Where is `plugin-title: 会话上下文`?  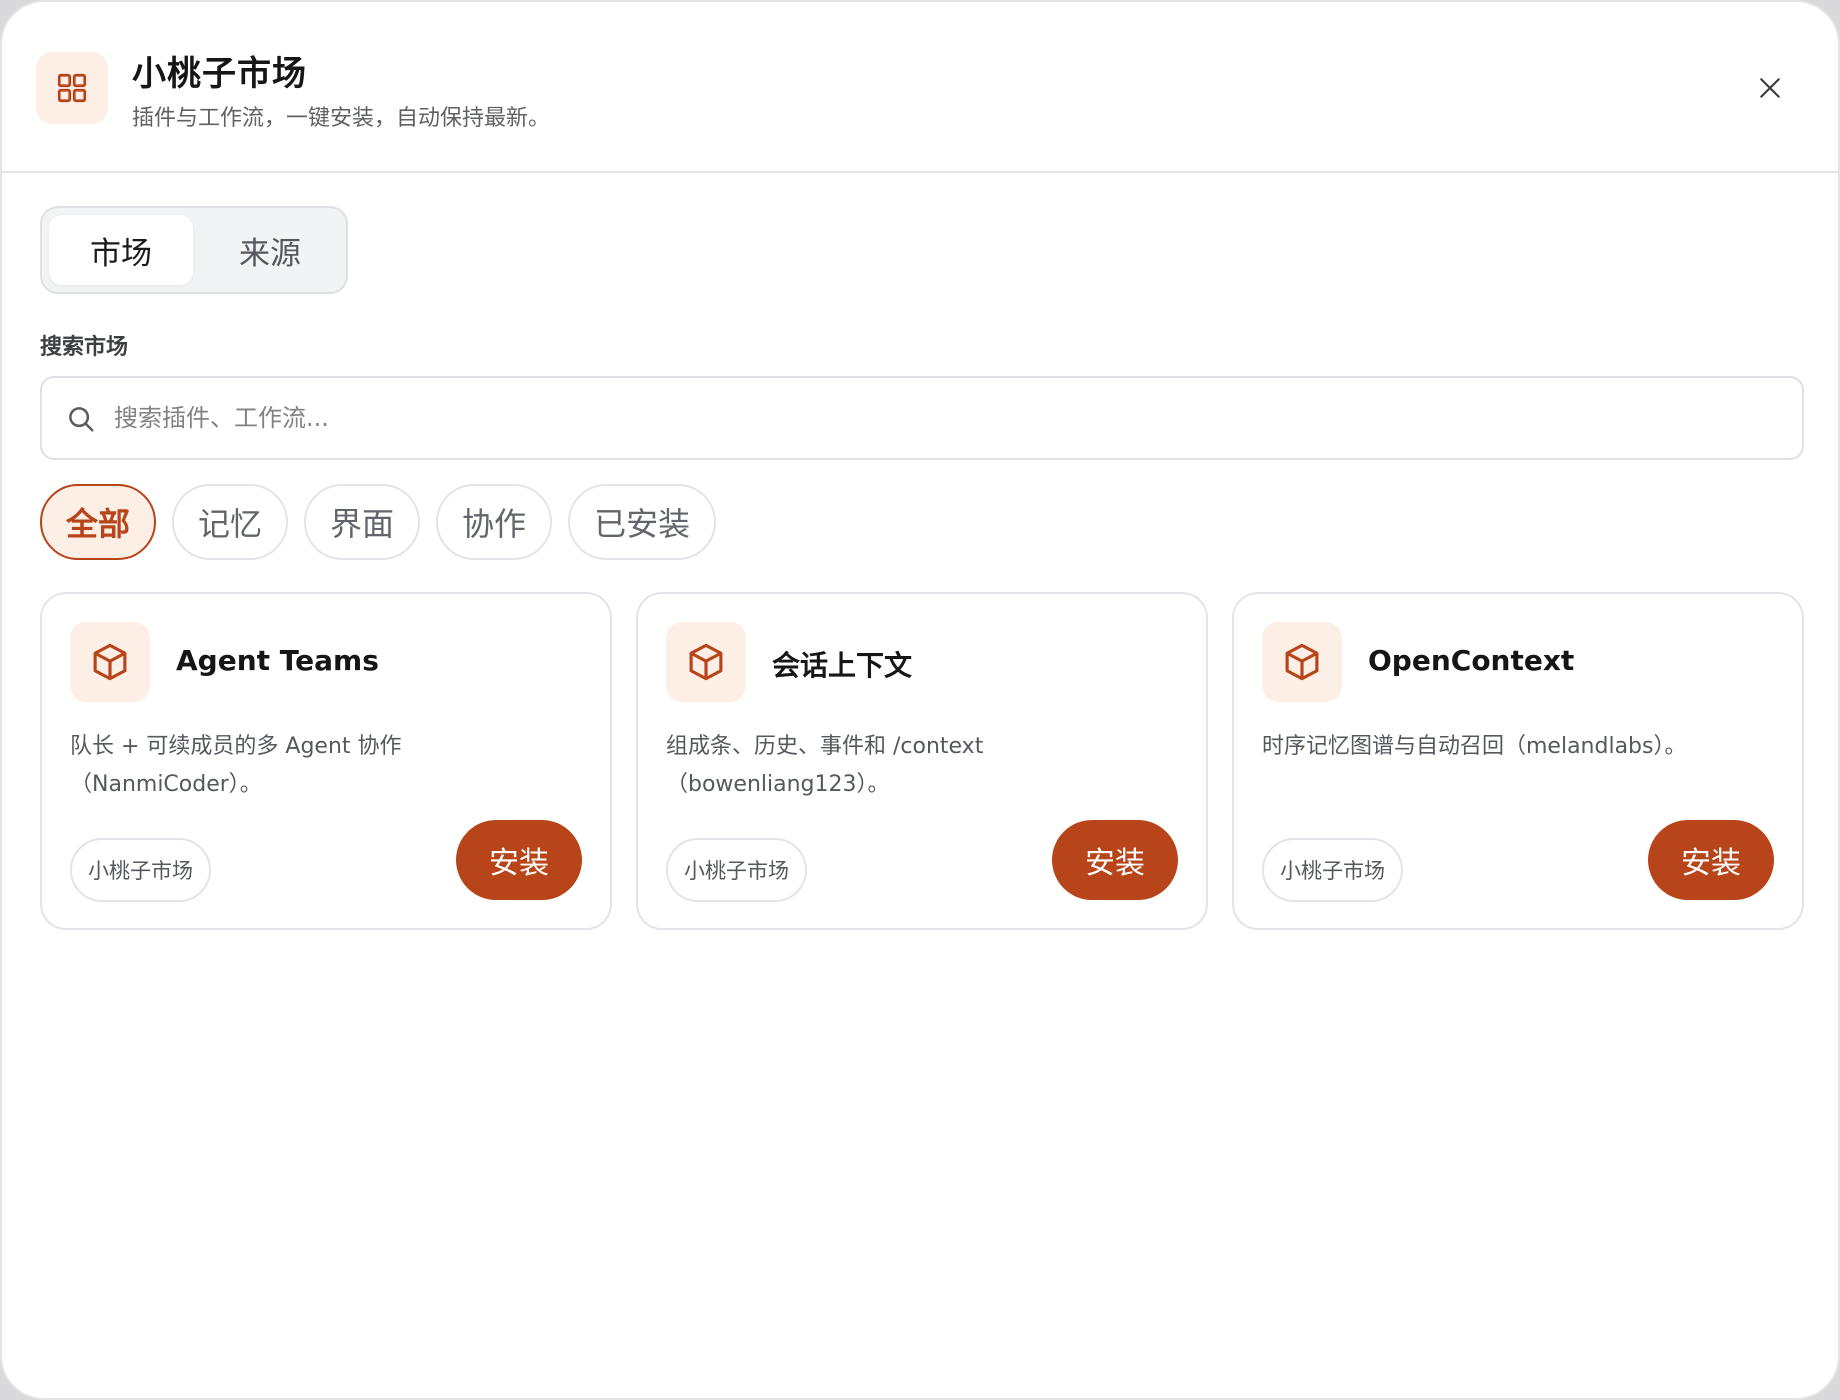
plugin-title: 会话上下文 is located at coordinates (842, 665).